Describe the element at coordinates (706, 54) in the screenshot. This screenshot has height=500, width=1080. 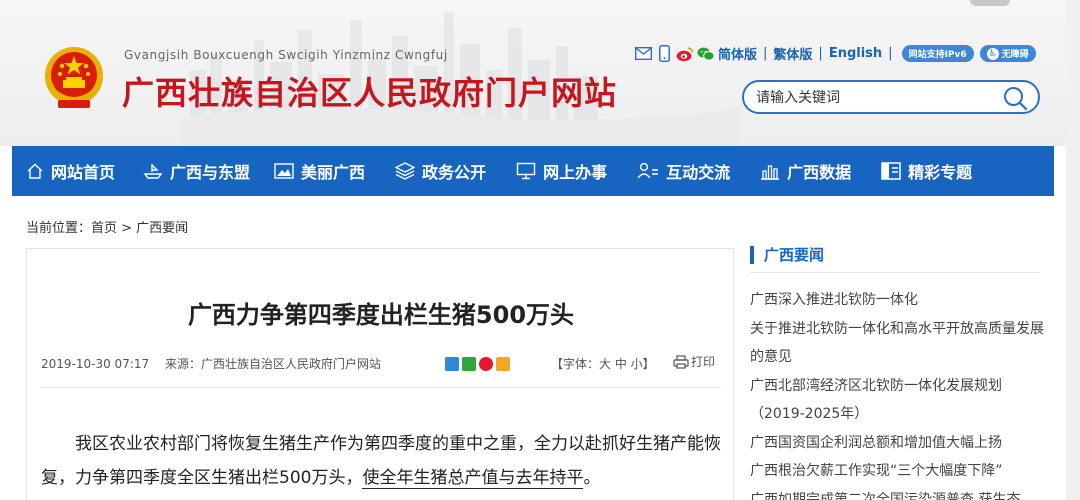
I see `wechat-icon` at that location.